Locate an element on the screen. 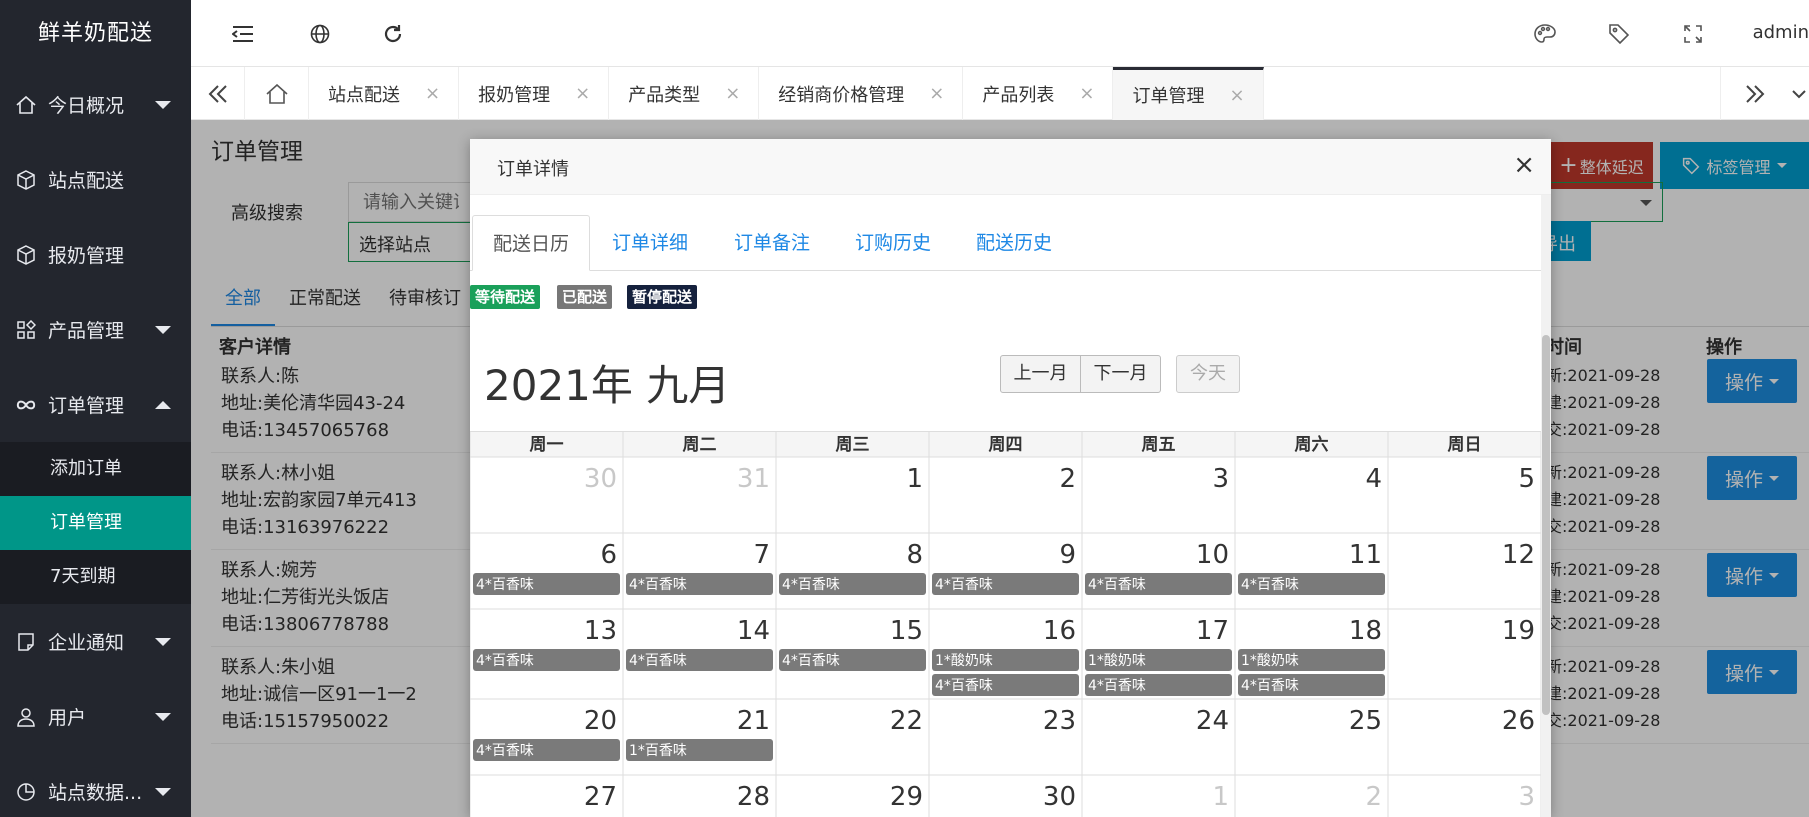 The width and height of the screenshot is (1809, 817). tabs-scroll-left-button is located at coordinates (218, 93).